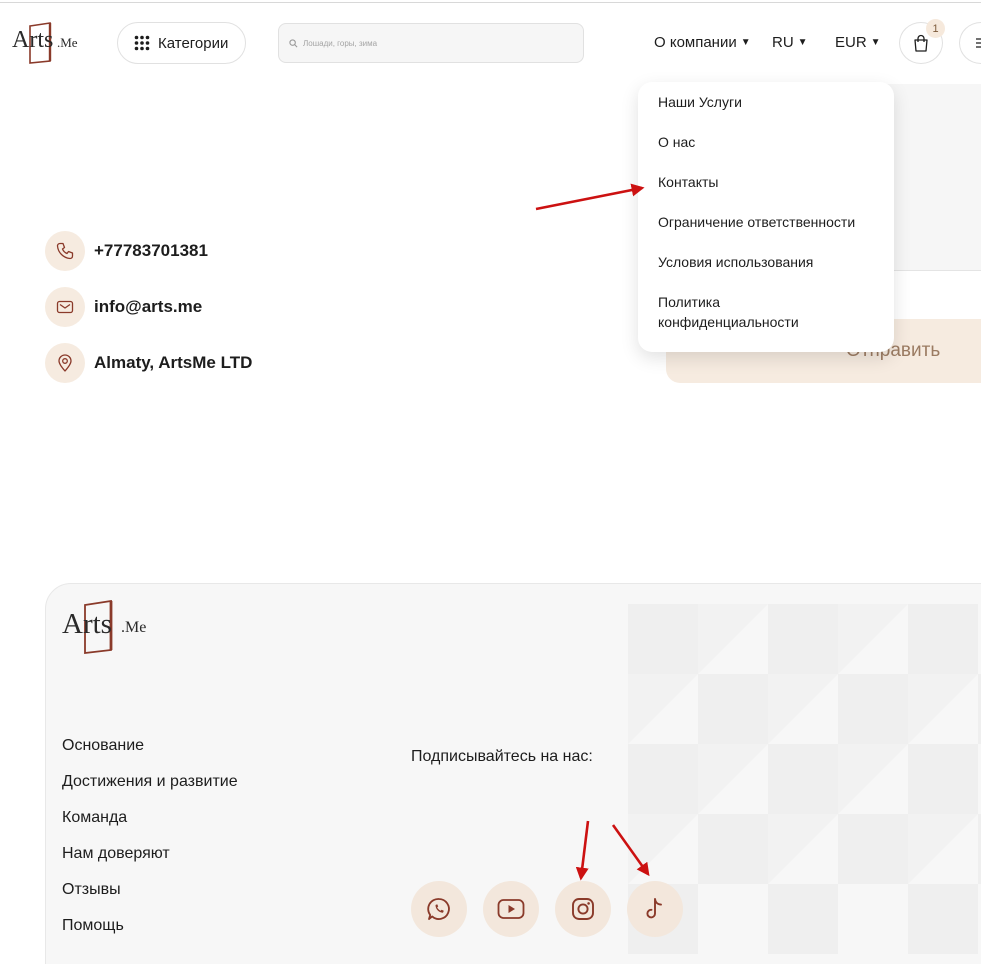 The image size is (981, 964). I want to click on search-bar, so click(431, 43).